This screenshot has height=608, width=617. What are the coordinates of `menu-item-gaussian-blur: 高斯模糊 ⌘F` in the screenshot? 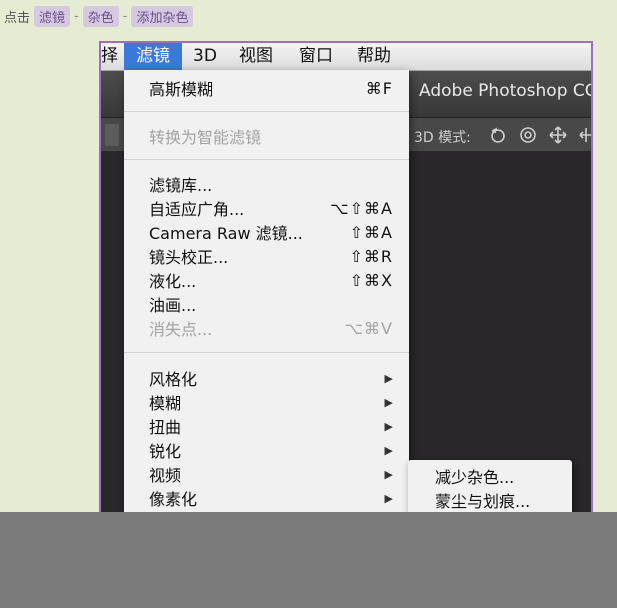 It's located at (266, 88).